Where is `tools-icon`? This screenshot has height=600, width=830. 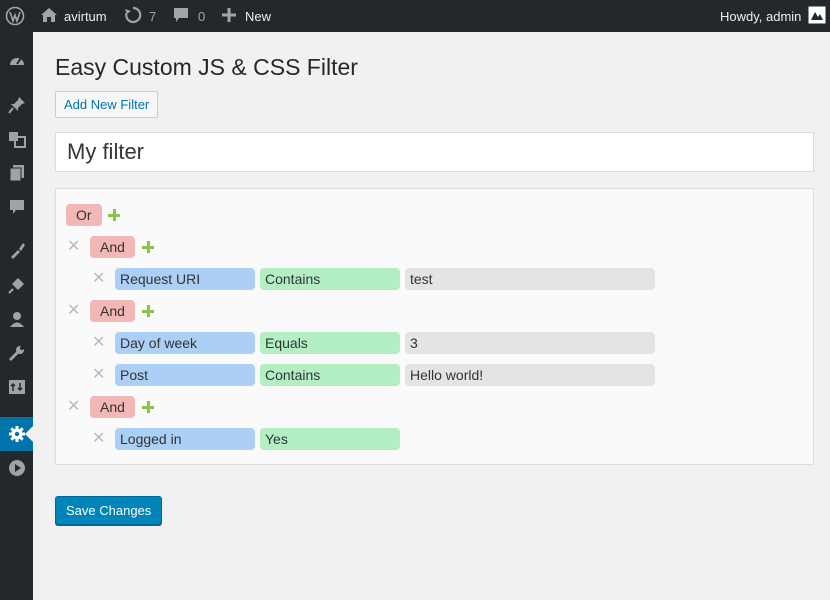 tools-icon is located at coordinates (16, 353).